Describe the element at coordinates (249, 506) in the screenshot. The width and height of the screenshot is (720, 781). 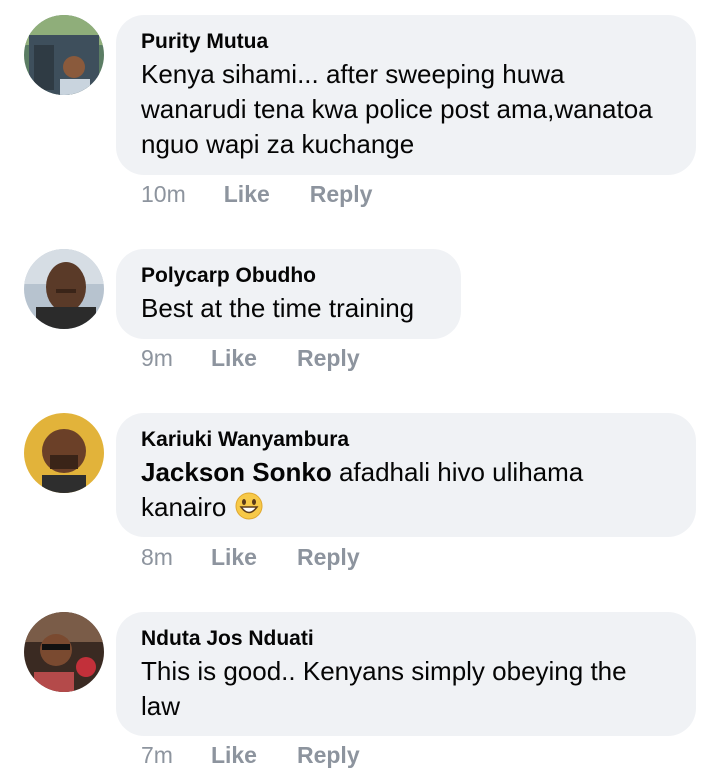
I see `grinning-face-icon` at that location.